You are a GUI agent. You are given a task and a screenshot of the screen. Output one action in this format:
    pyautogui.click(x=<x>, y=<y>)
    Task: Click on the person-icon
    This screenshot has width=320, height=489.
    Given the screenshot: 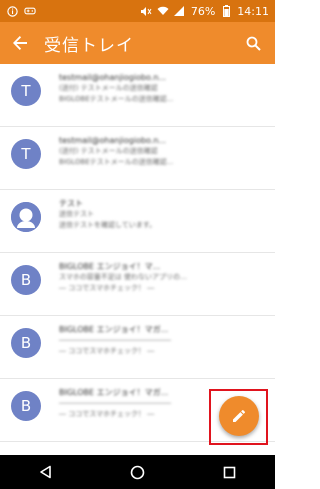 What is the action you would take?
    pyautogui.click(x=26, y=217)
    